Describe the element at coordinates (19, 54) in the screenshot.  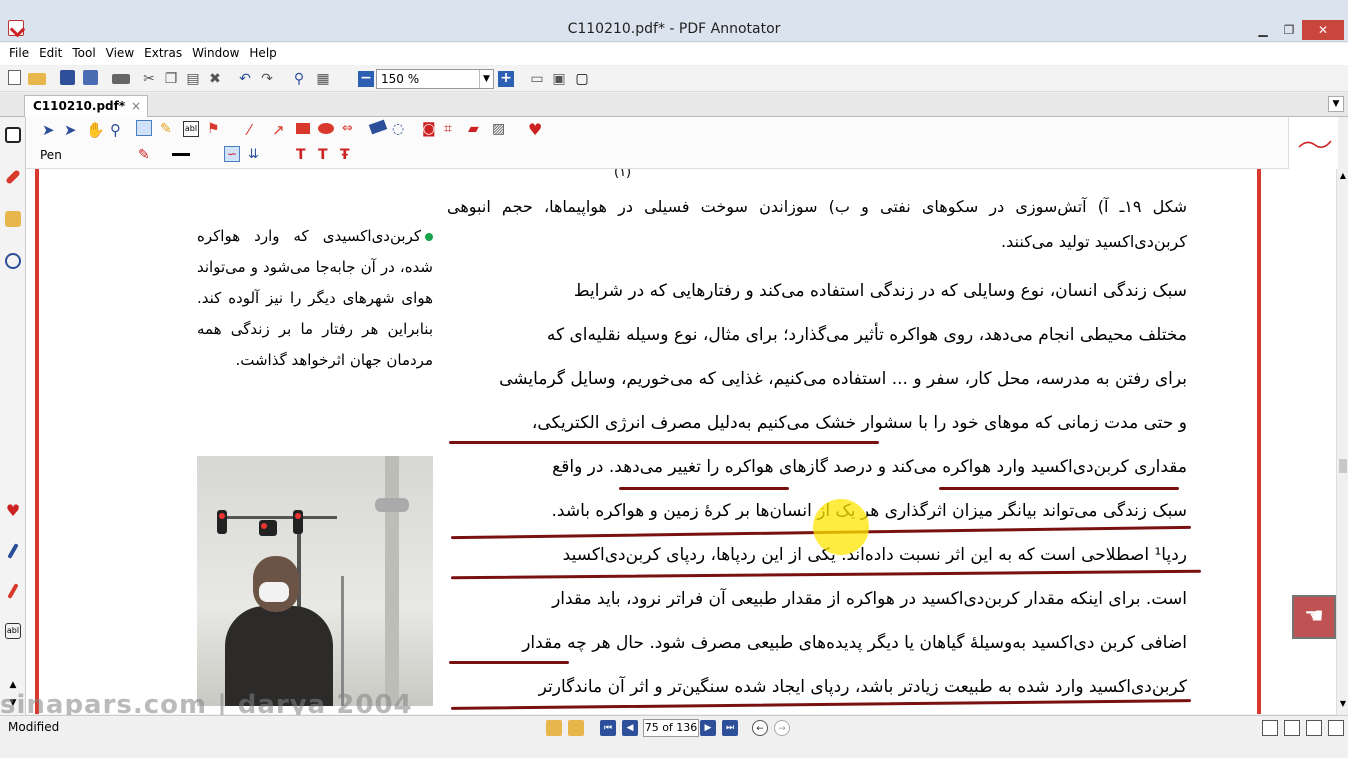
I see `menu-file: File` at that location.